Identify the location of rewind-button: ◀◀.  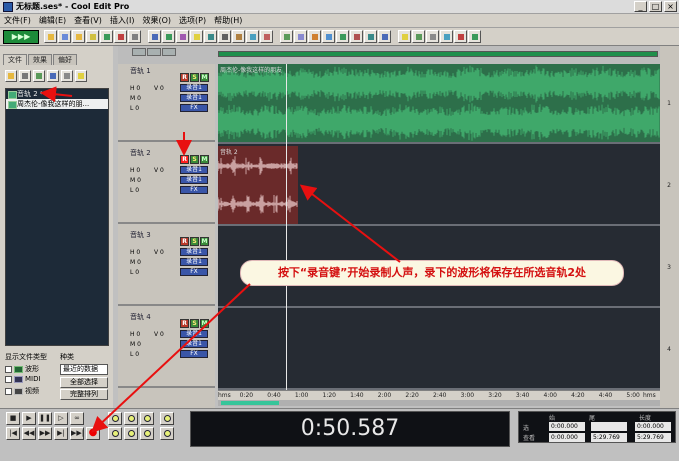
(29, 433).